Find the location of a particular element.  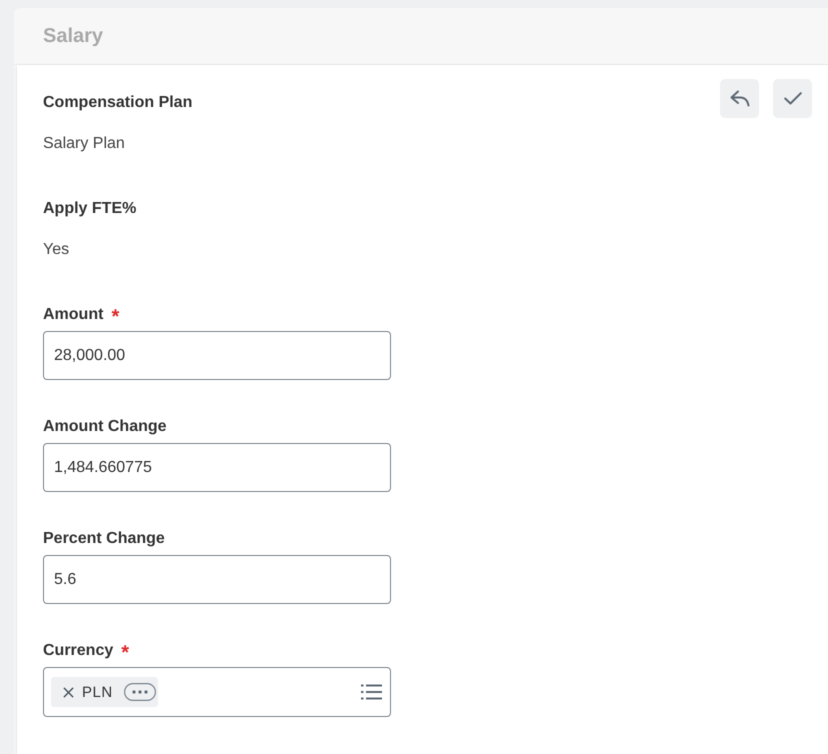

section-title: Salary is located at coordinates (73, 36).